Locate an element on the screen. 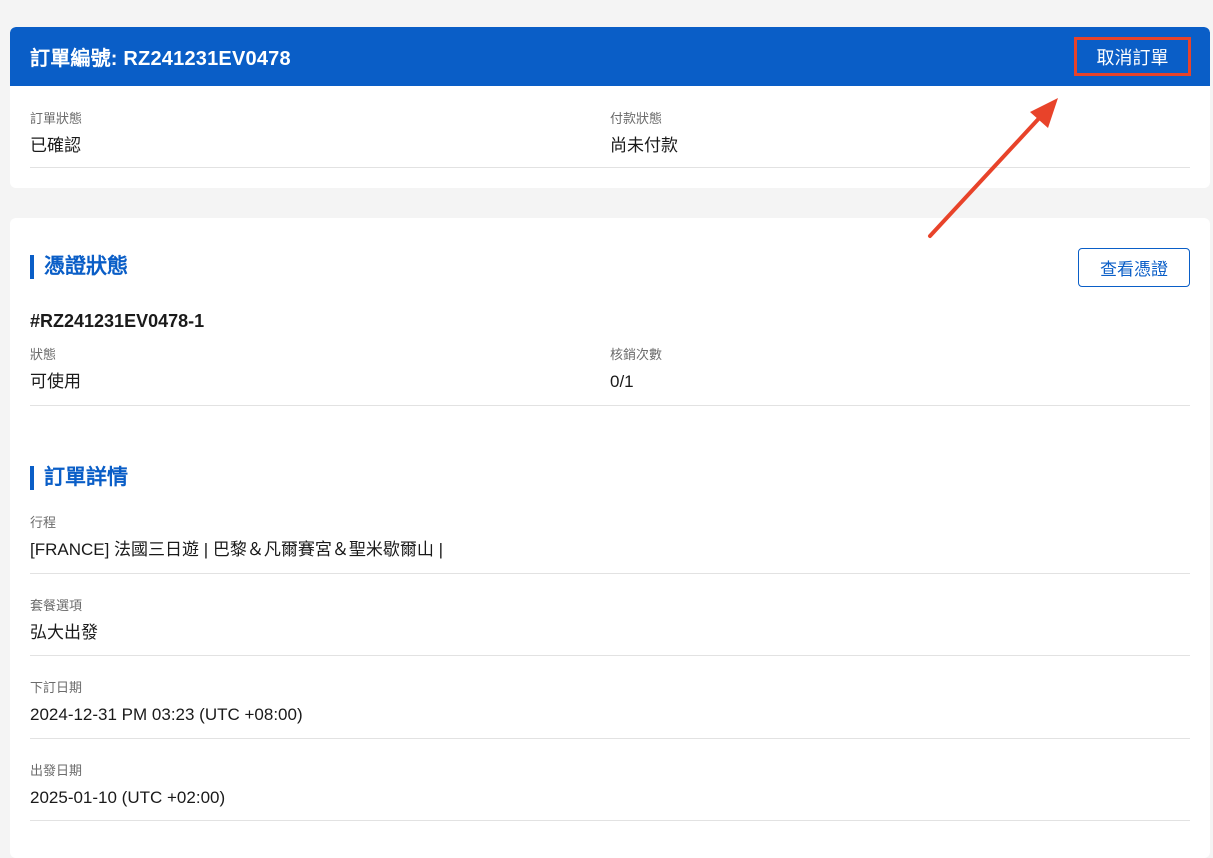 The width and height of the screenshot is (1213, 858). voucher-state-value: 可使用 is located at coordinates (55, 381).